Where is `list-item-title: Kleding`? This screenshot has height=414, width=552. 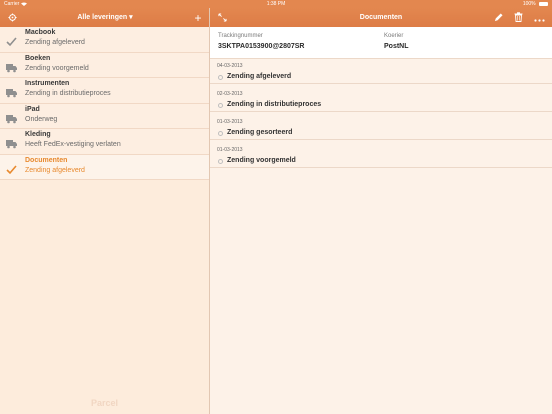
list-item-title: Kleding is located at coordinates (38, 134).